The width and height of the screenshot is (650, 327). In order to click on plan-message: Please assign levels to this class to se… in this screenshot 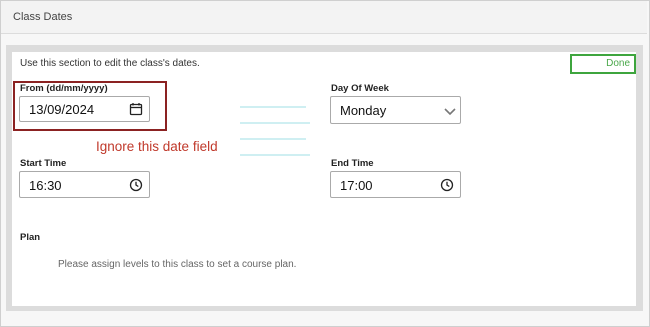, I will do `click(177, 264)`.